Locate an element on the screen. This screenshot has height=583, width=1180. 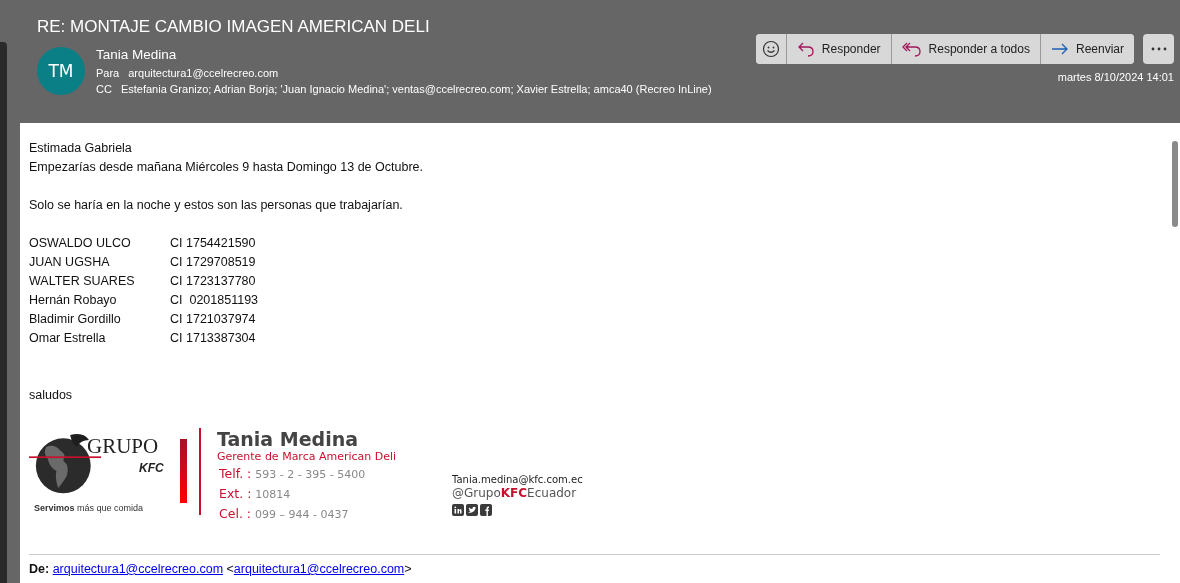
greeting-text: Estimada Gabriela is located at coordinates (81, 148).